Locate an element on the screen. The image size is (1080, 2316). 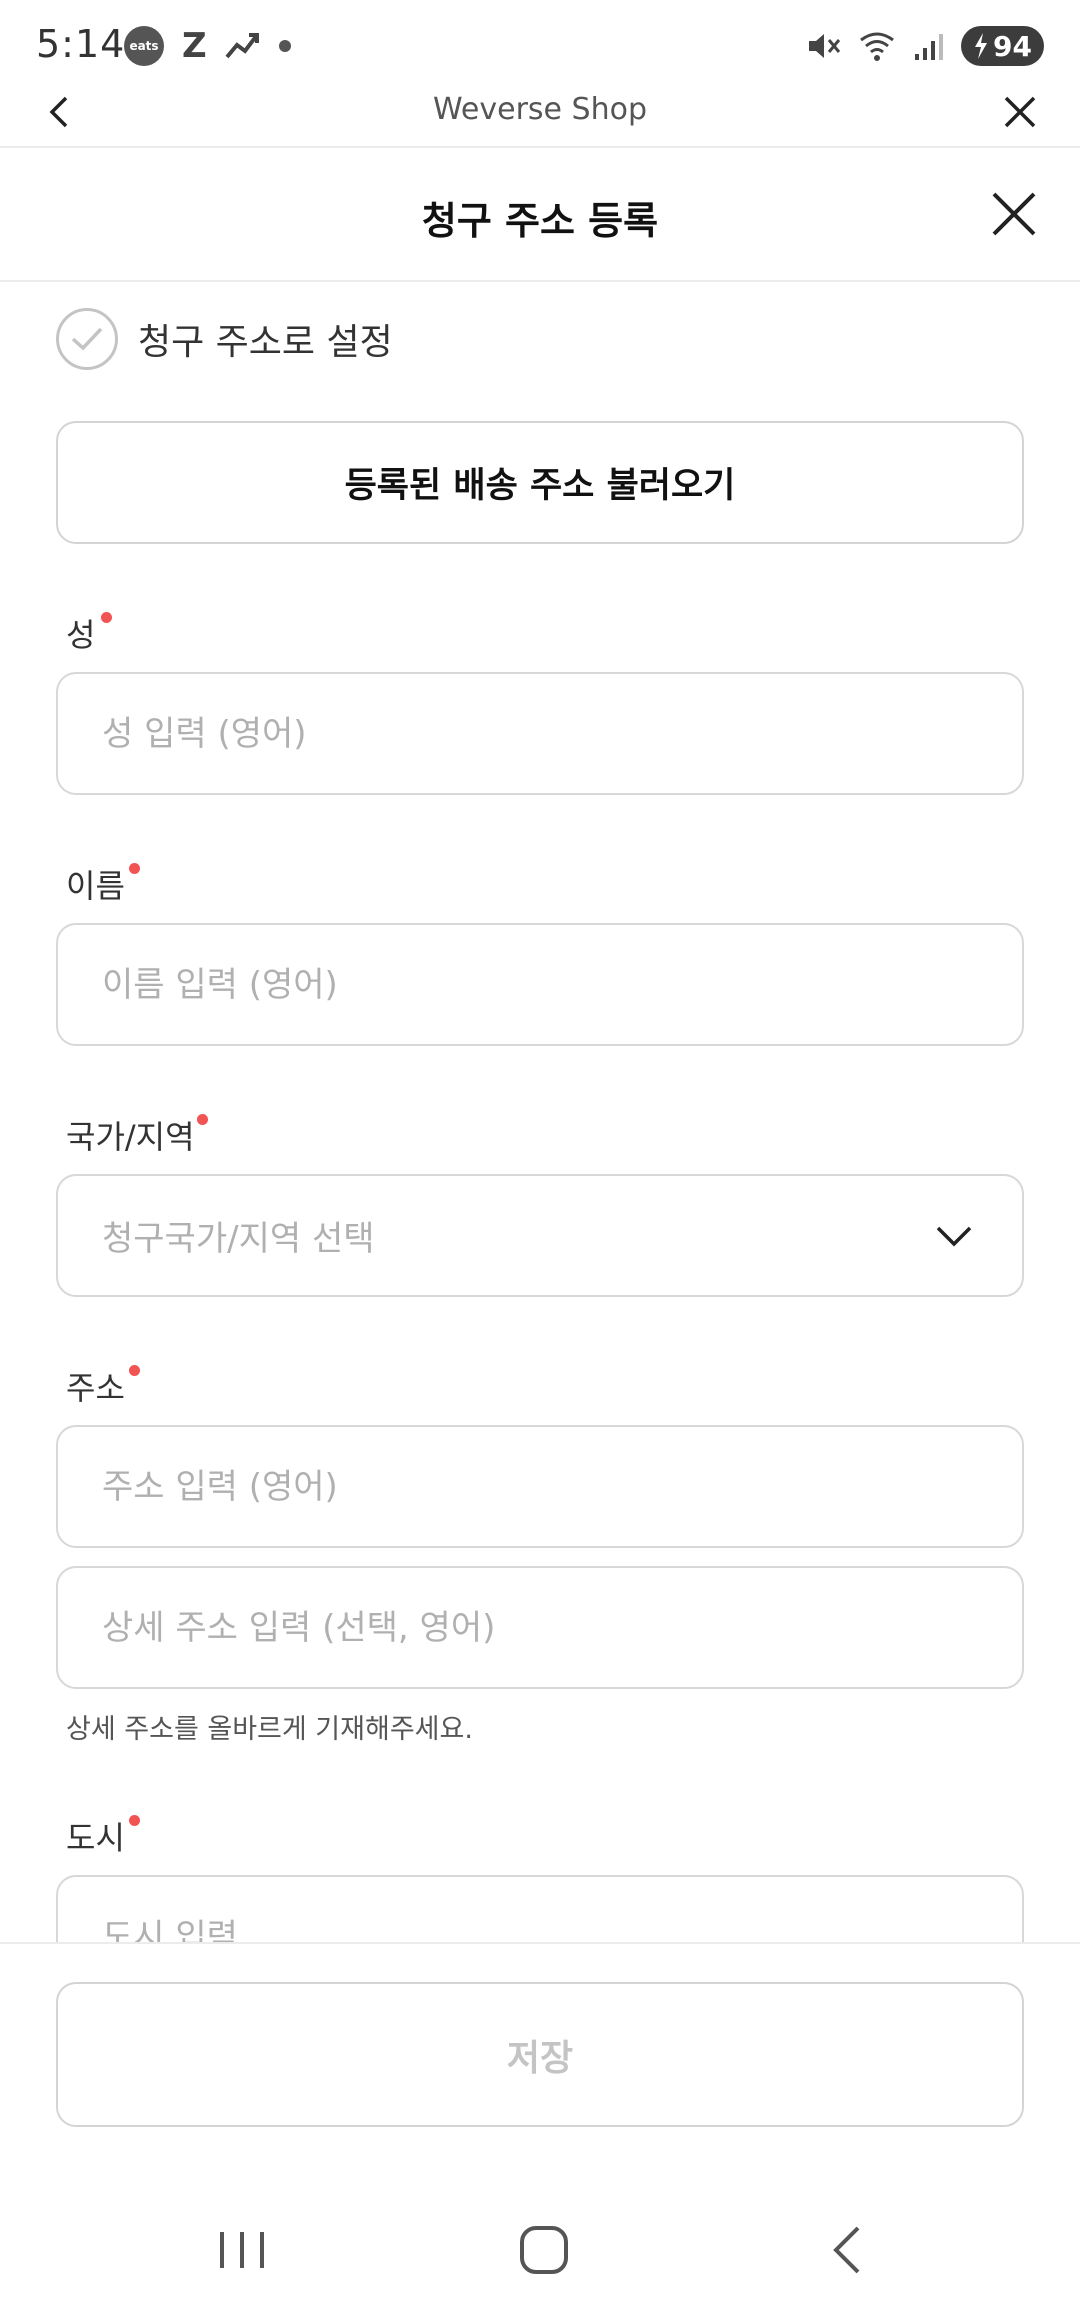
checkbox-circle is located at coordinates (87, 339).